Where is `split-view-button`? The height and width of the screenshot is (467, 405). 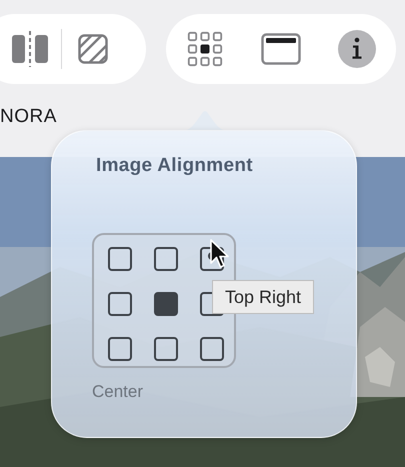 split-view-button is located at coordinates (30, 49).